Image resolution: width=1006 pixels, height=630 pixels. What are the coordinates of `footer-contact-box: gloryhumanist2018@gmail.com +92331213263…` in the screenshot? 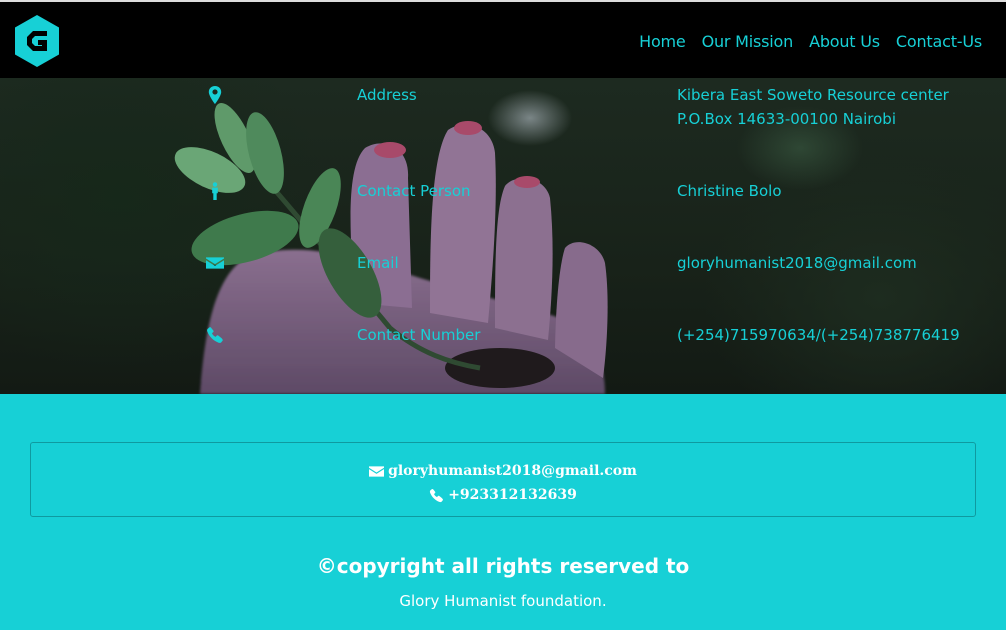 It's located at (503, 479).